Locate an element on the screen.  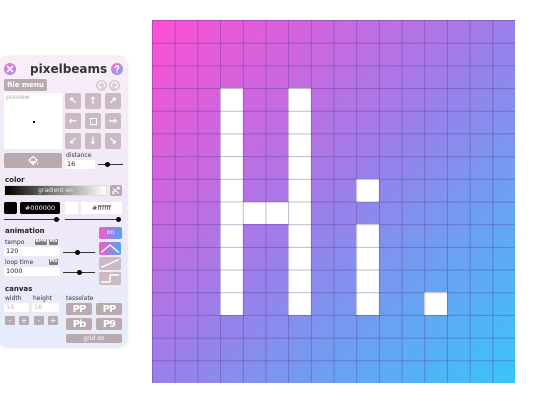
color2-swatch is located at coordinates (71, 208).